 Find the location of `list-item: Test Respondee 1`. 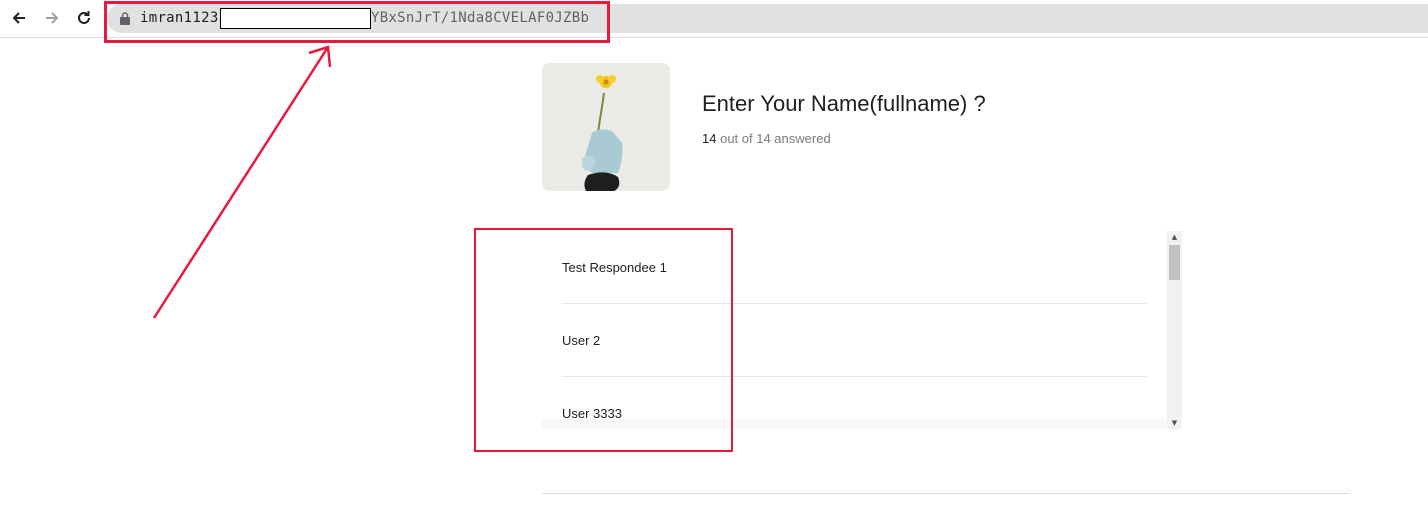

list-item: Test Respondee 1 is located at coordinates (854, 267).